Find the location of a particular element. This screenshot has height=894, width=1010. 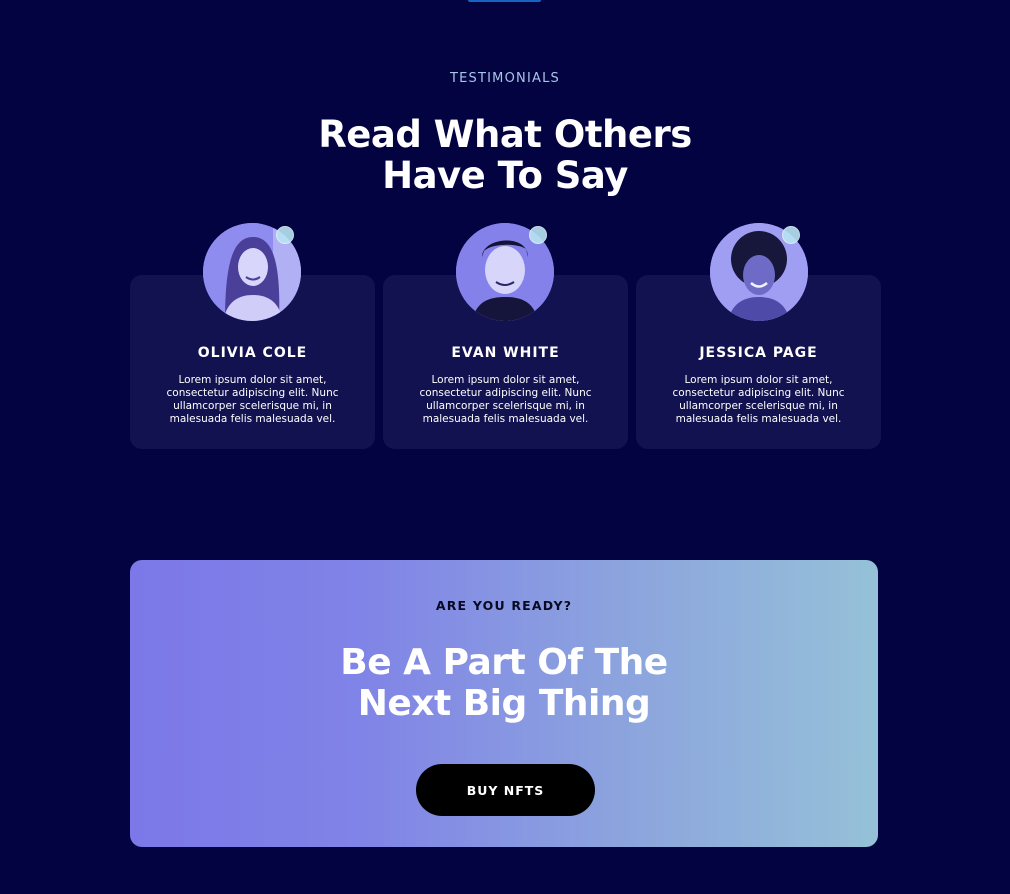

testimonial-name: OLIVIA COLE is located at coordinates (252, 353).